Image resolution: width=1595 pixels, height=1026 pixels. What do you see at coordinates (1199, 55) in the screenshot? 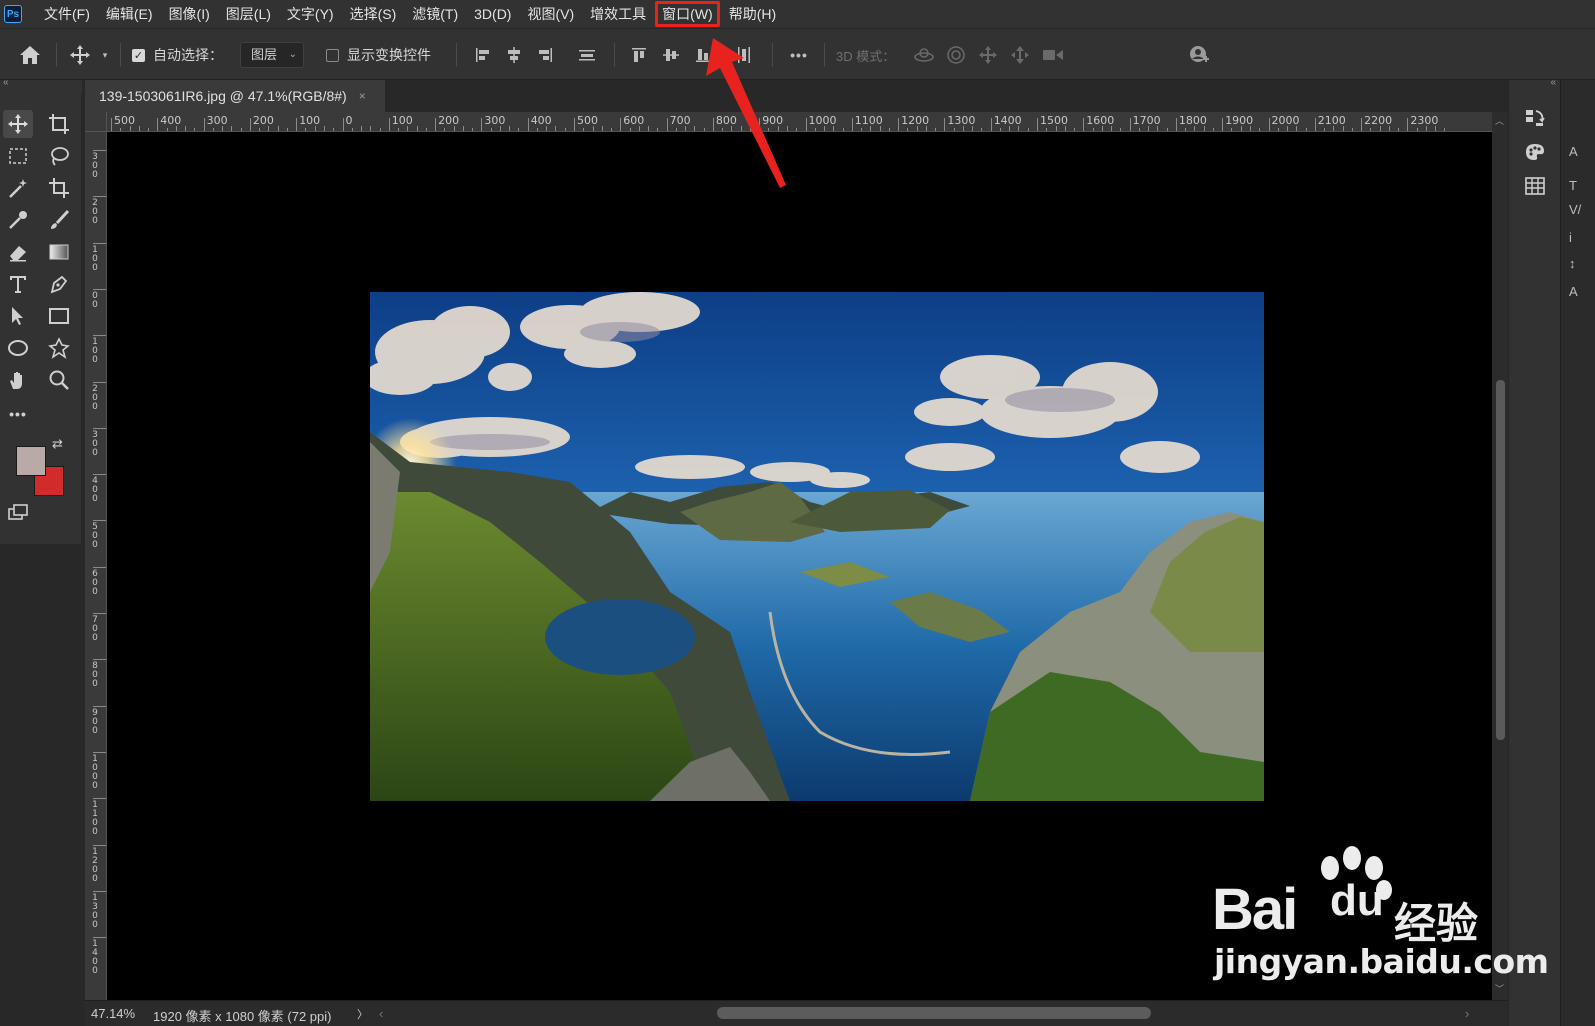
I see `profile-icon` at bounding box center [1199, 55].